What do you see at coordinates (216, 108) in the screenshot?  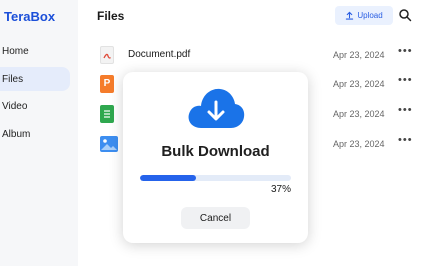 I see `cloud-download-icon` at bounding box center [216, 108].